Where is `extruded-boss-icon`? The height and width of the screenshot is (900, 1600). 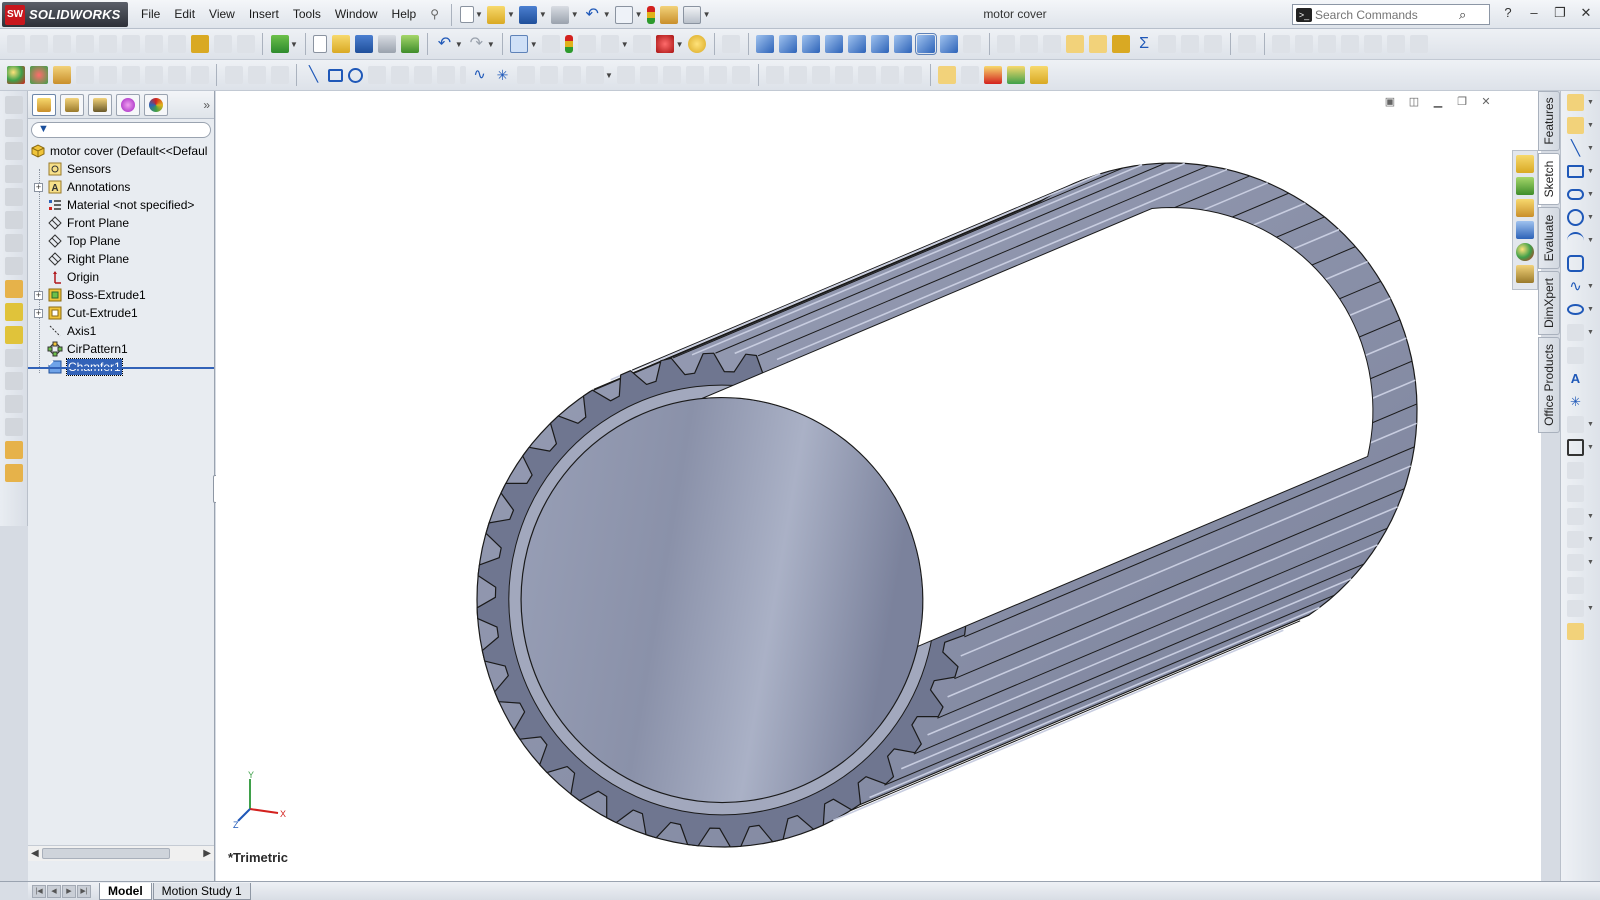
extruded-boss-icon is located at coordinates (14, 105).